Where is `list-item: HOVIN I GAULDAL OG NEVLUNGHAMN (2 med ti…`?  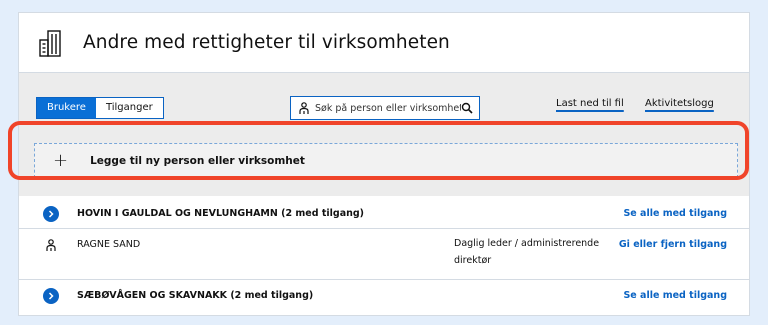
list-item: HOVIN I GAULDAL OG NEVLUNGHAMN (2 med ti… is located at coordinates (384, 214).